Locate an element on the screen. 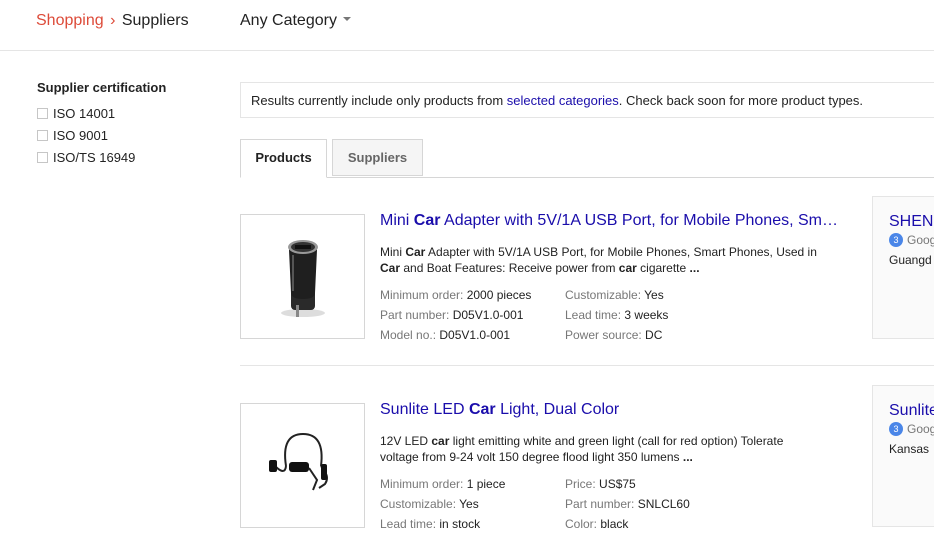 The width and height of the screenshot is (934, 542). car-light-image is located at coordinates (298, 461).